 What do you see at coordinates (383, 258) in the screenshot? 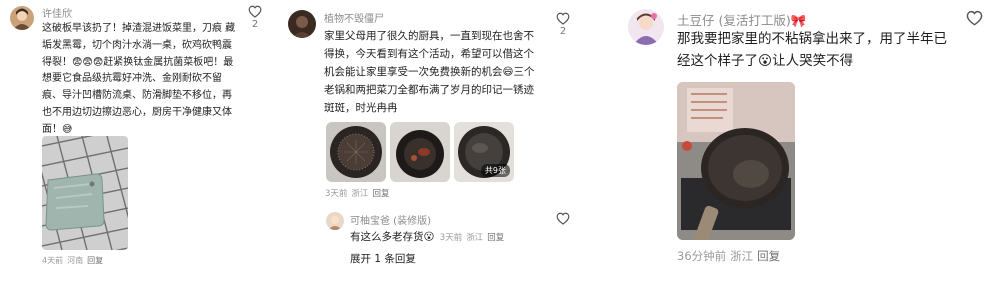
I see `expand-replies-link: 展开 1 条回复` at bounding box center [383, 258].